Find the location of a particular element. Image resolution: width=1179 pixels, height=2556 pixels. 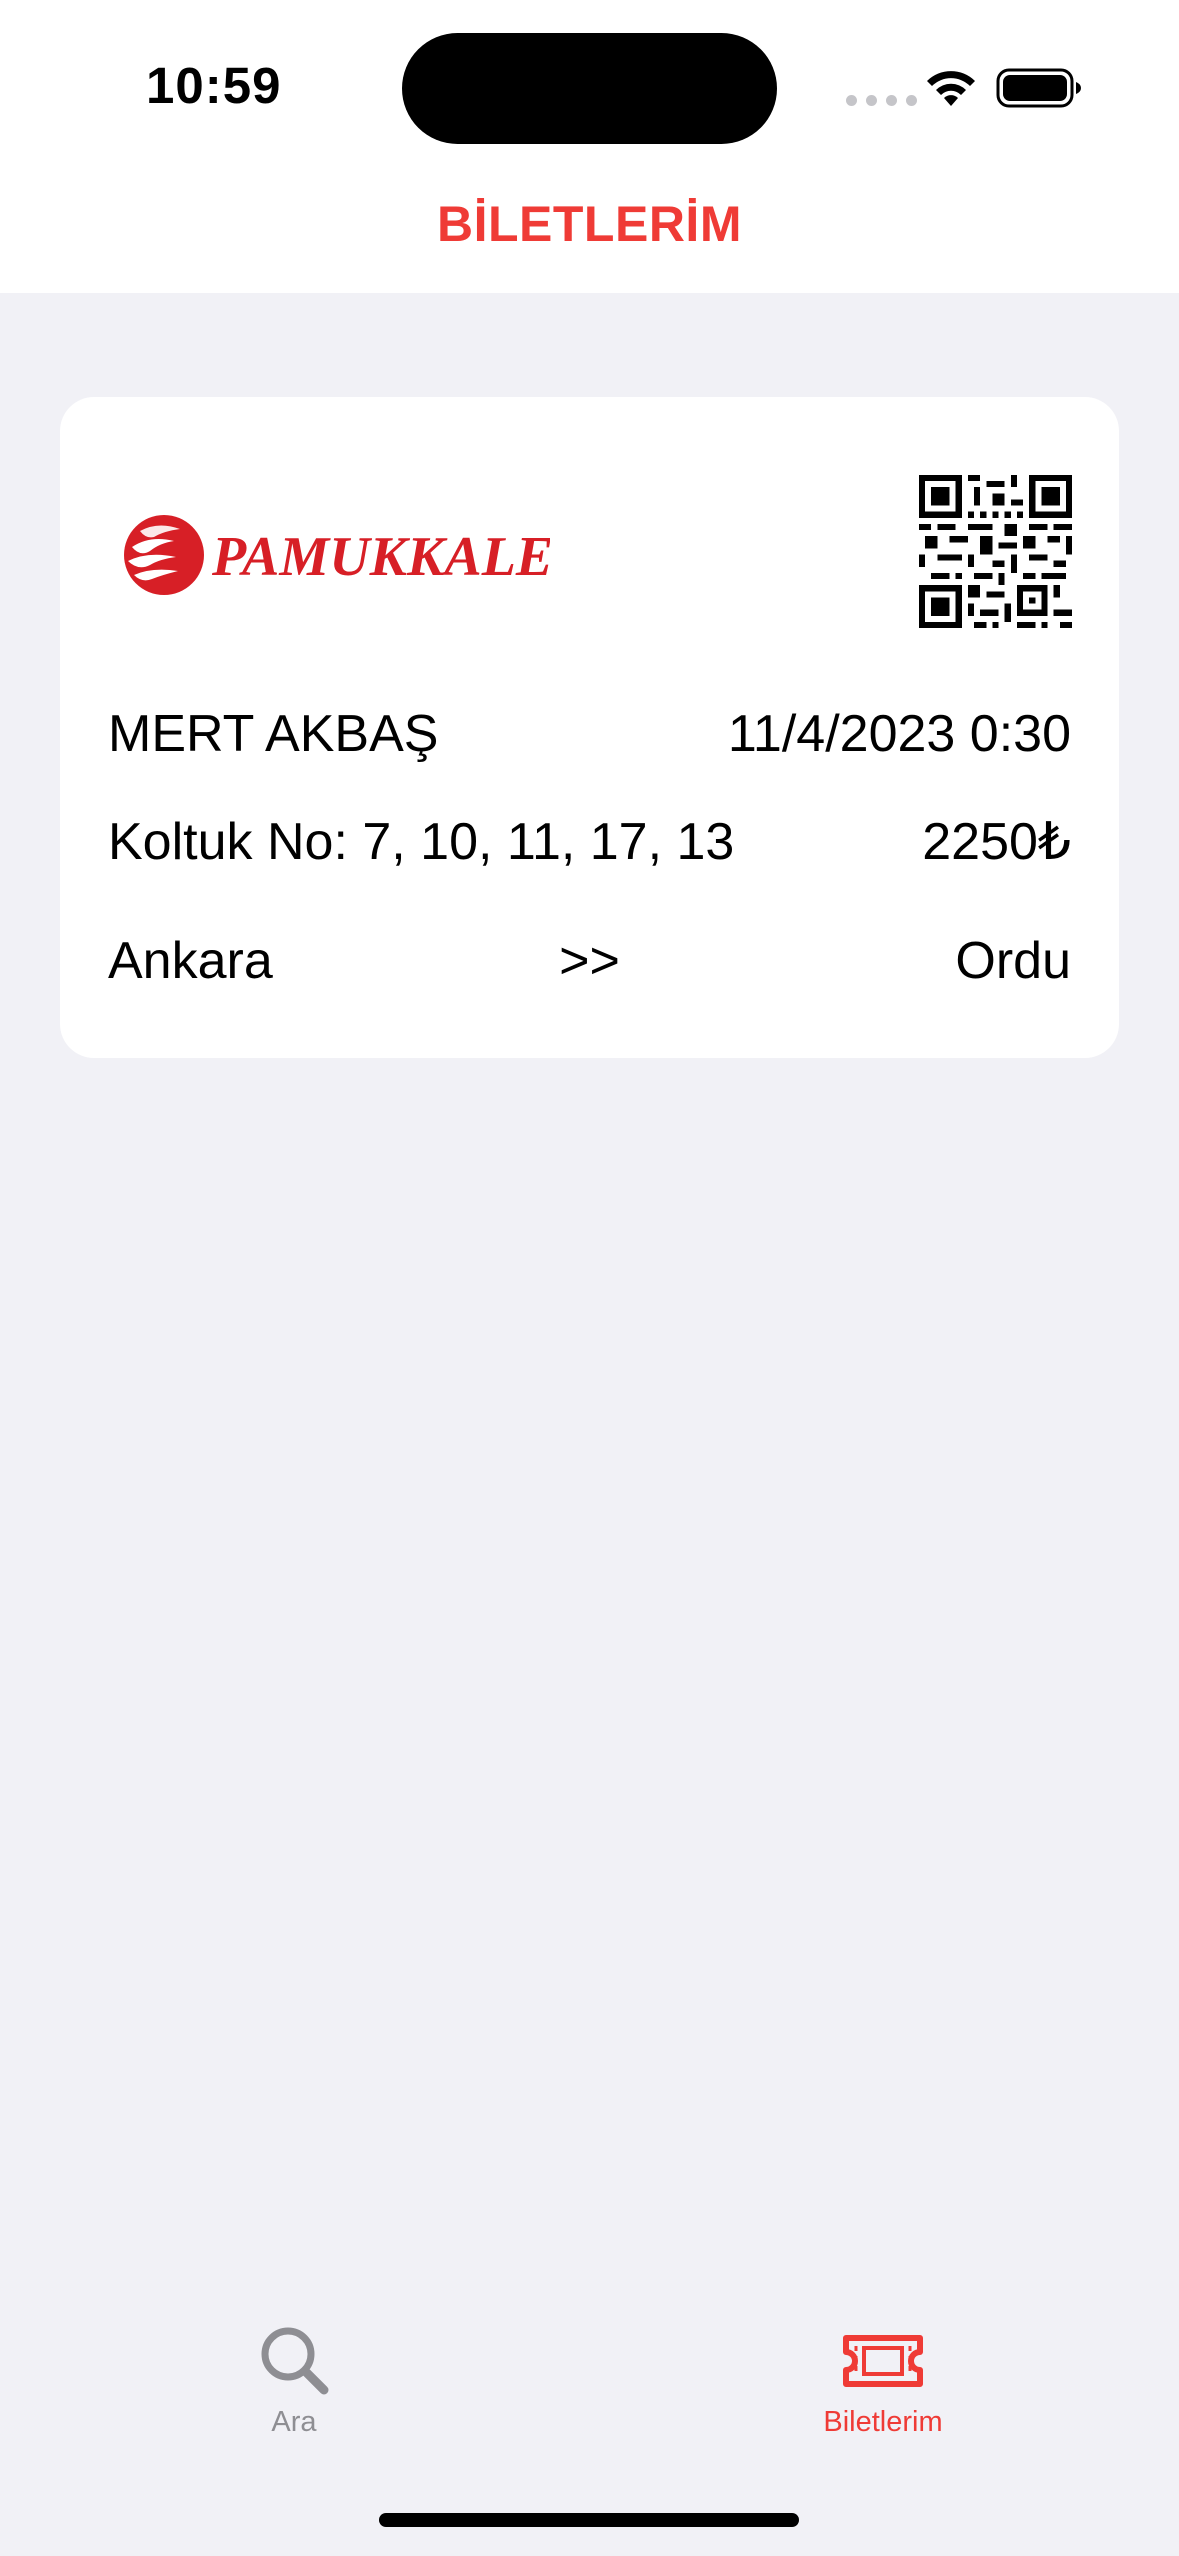

pamukkale-logo: PAMUKKALE is located at coordinates (337, 555).